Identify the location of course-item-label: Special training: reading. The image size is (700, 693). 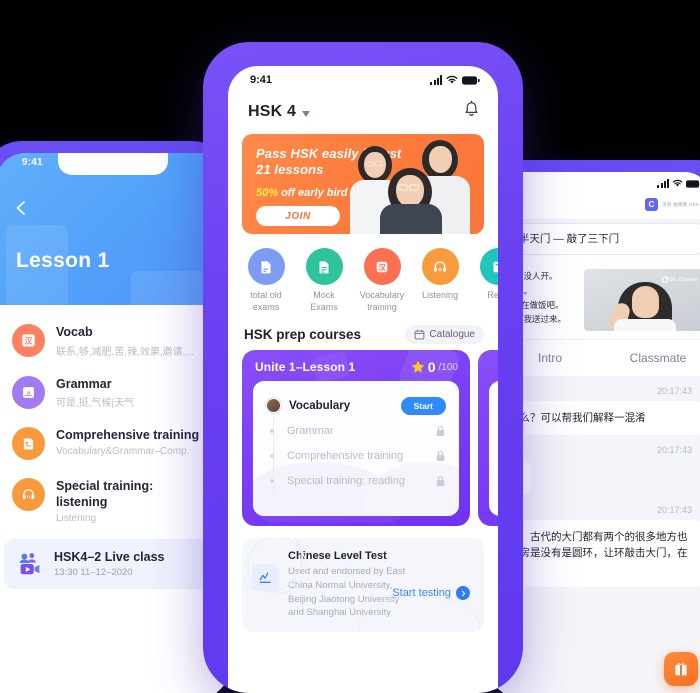
(346, 480).